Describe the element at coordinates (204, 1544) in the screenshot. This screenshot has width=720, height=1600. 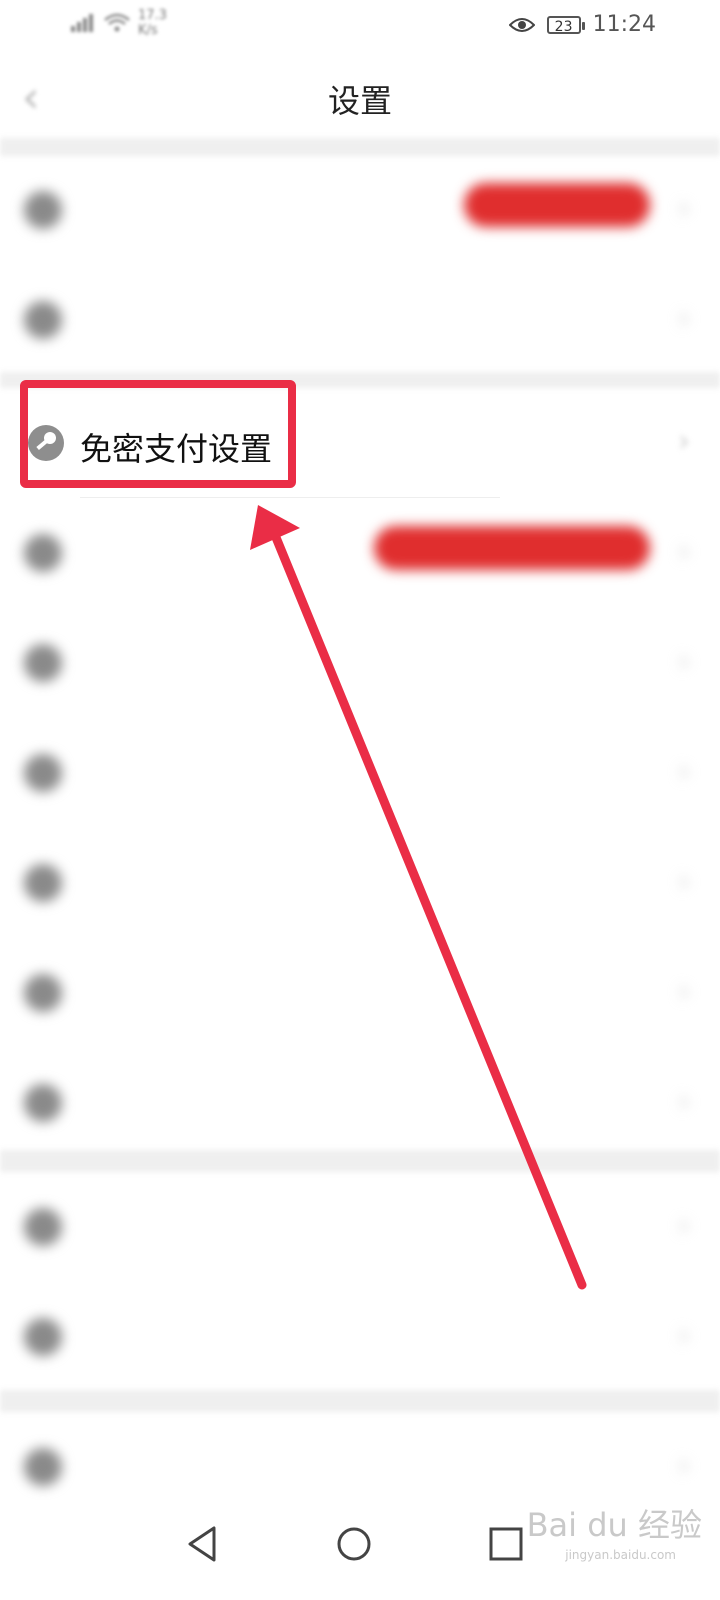
I see `nav-back-icon` at that location.